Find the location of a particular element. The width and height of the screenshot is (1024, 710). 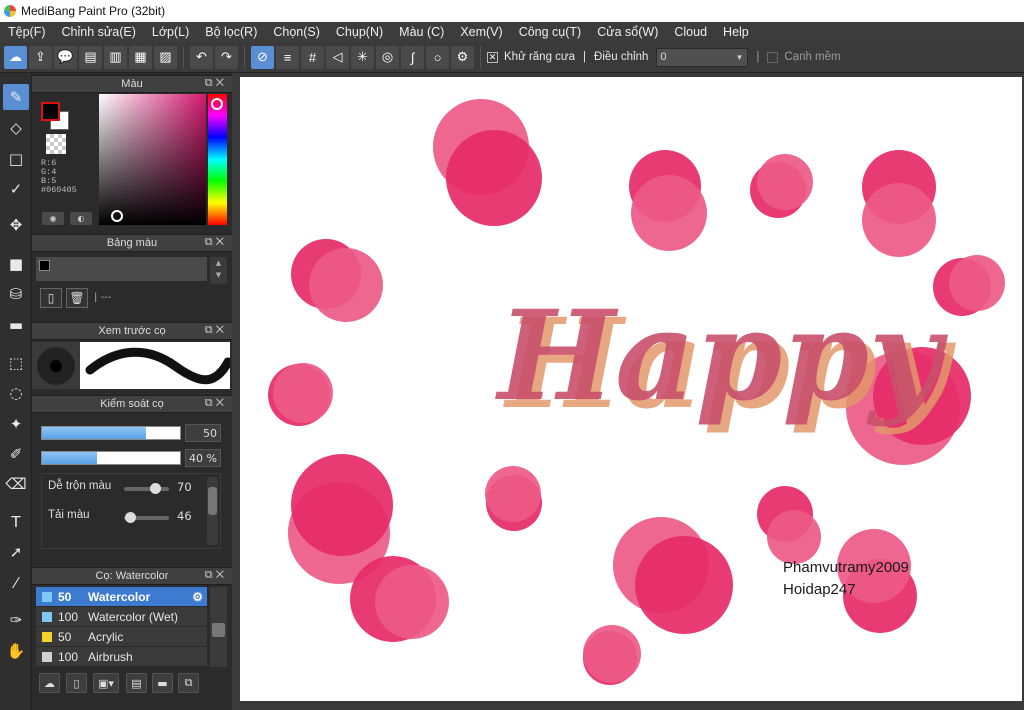

lasso-tool-icon: ◌ is located at coordinates (16, 393).